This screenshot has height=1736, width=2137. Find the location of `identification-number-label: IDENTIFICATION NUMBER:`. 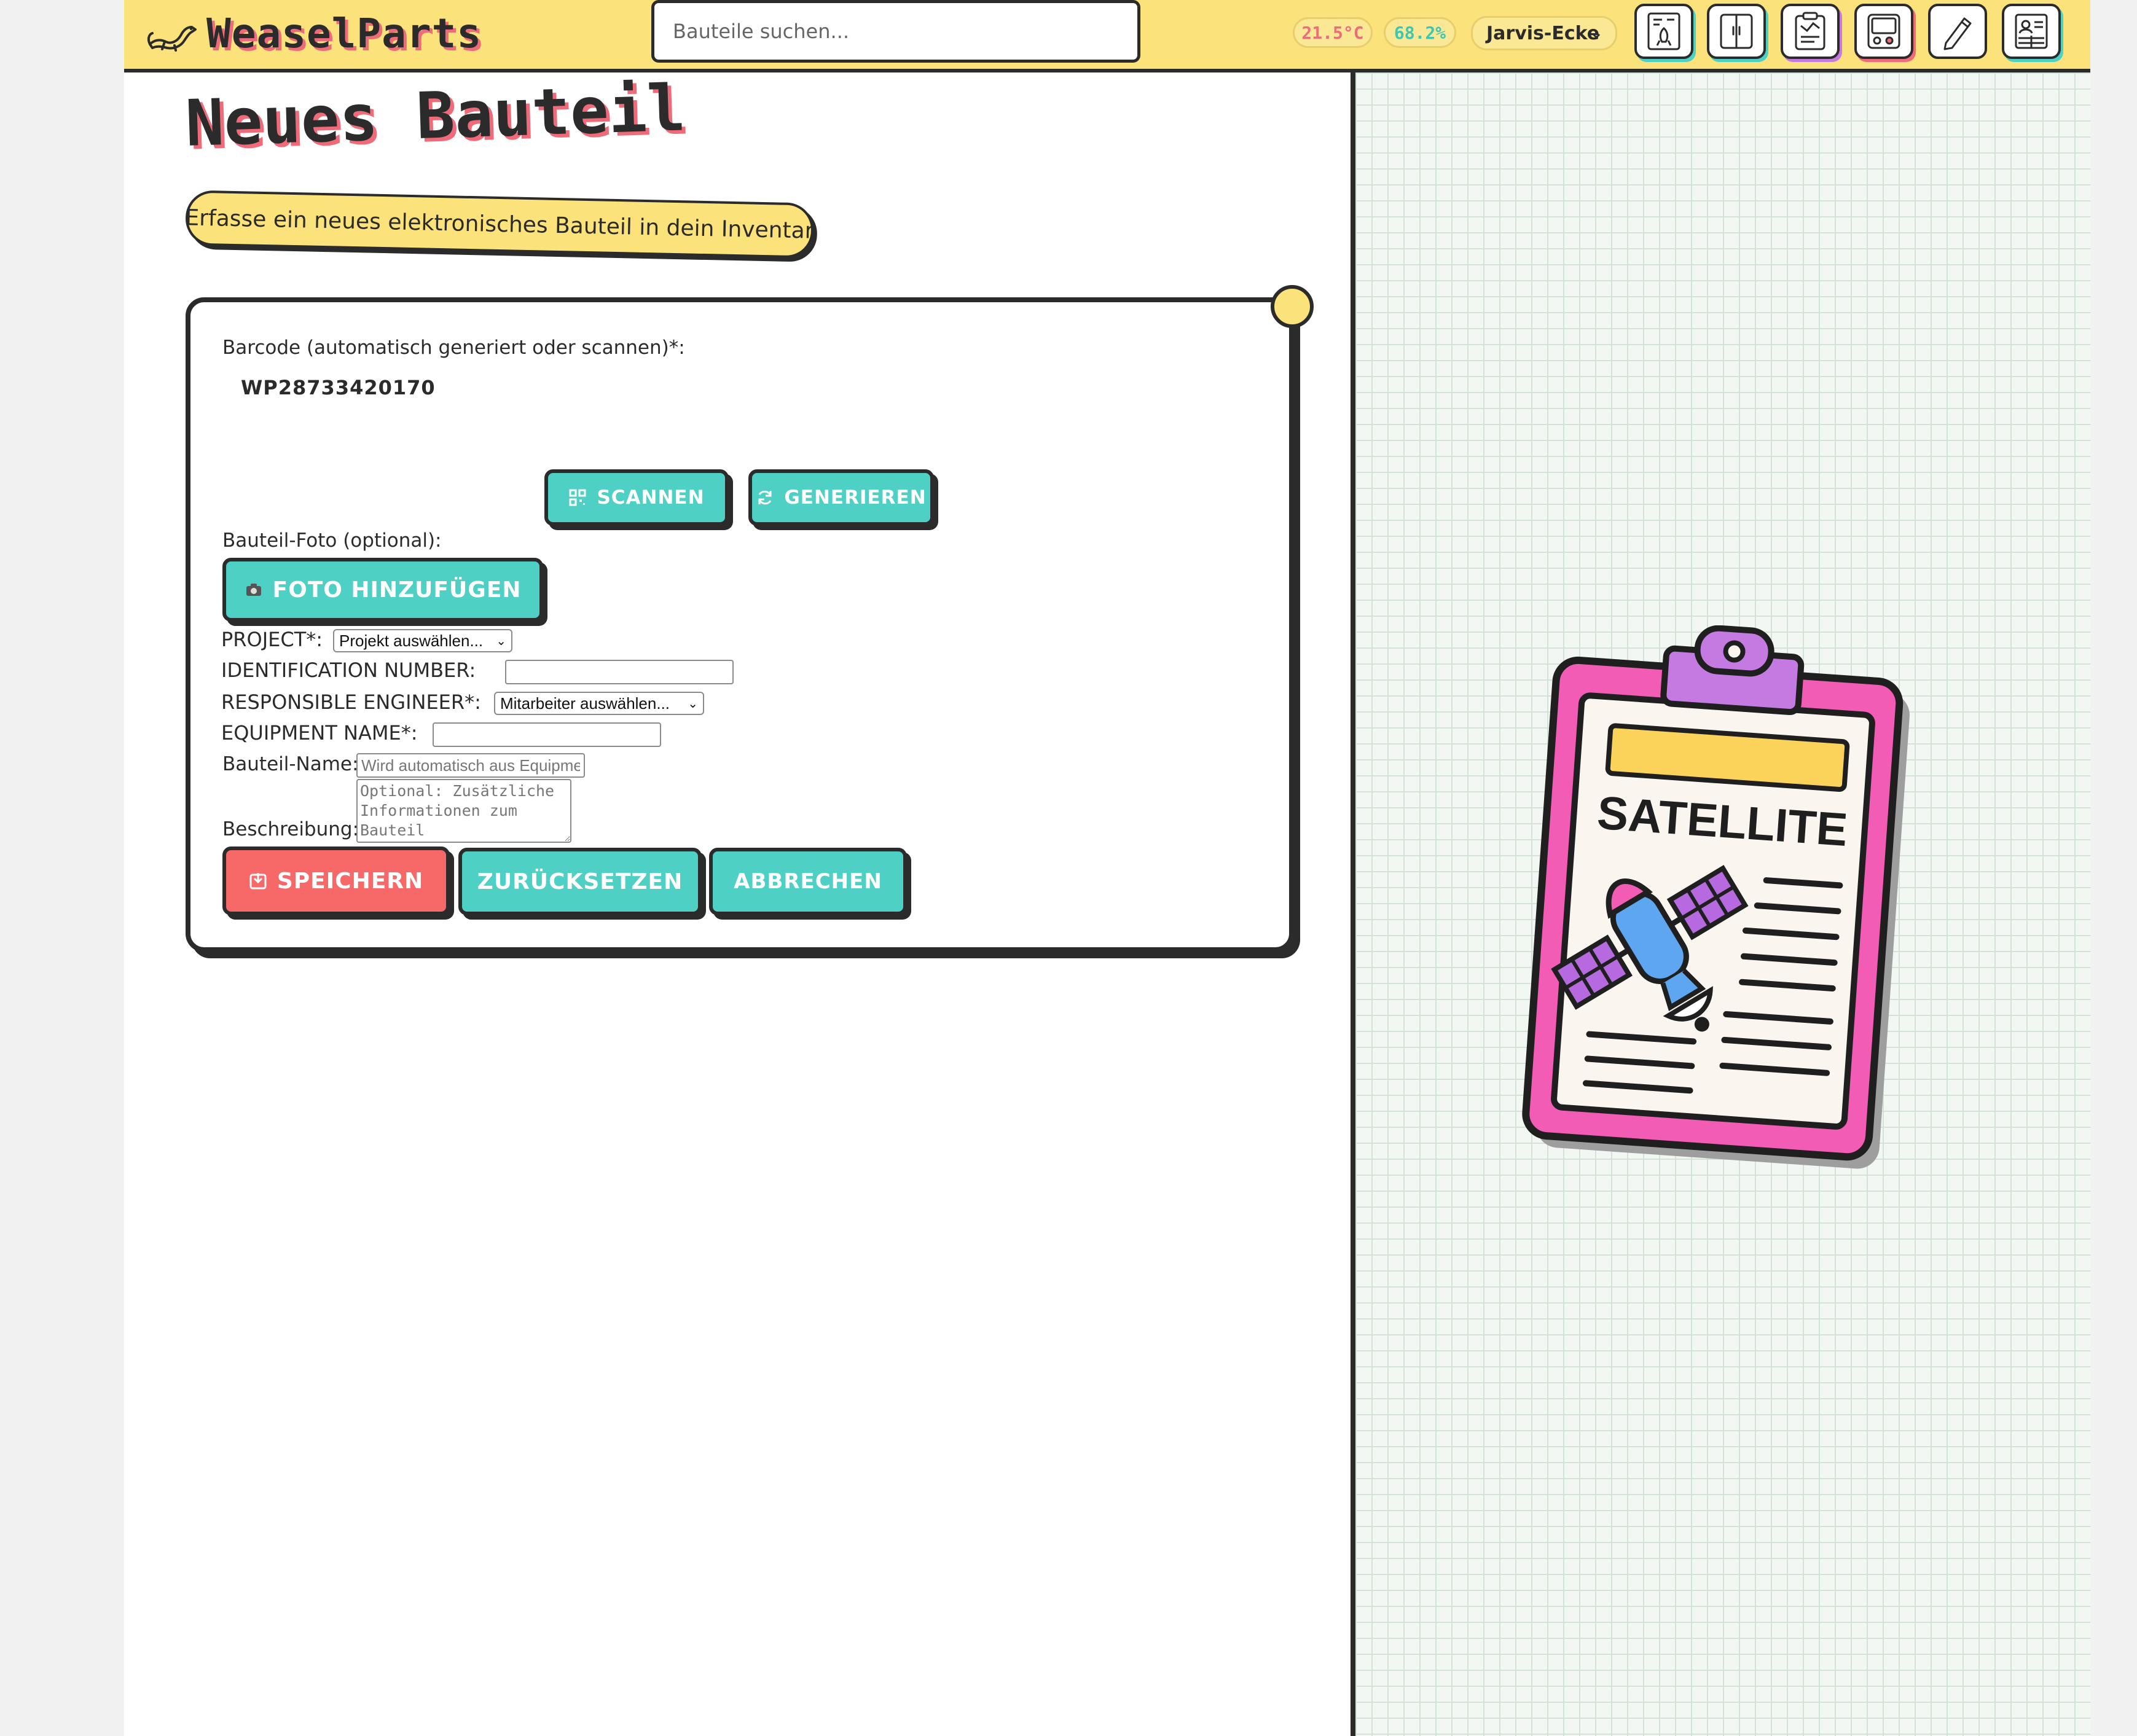

identification-number-label: IDENTIFICATION NUMBER: is located at coordinates (348, 670).